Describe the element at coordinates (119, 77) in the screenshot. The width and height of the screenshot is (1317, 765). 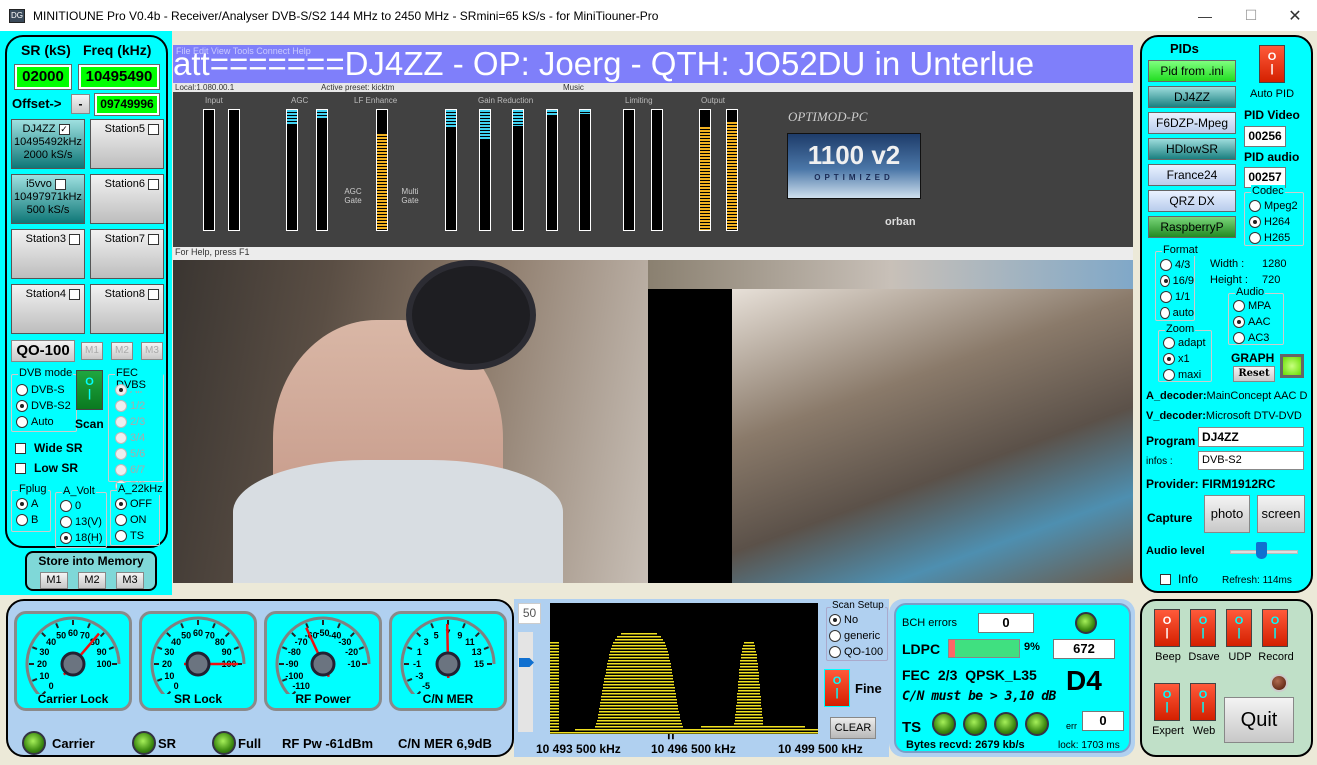
I see `freq-input: 10495490` at that location.